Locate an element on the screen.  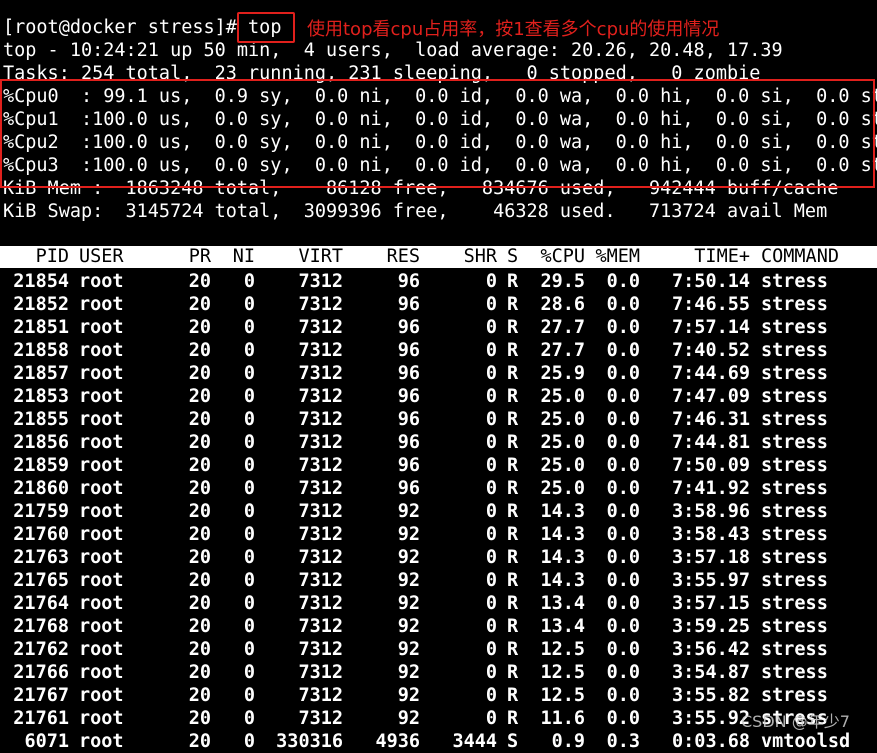
cell-time: 3:57.18 is located at coordinates (711, 557).